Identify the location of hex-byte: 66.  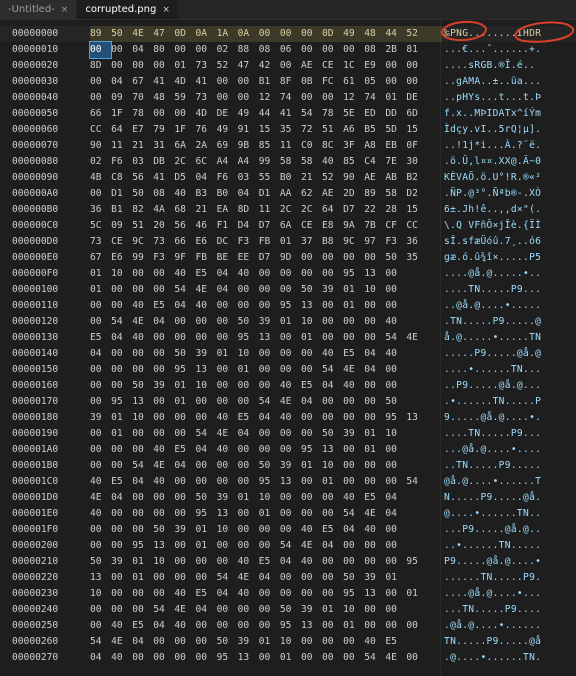
(184, 242).